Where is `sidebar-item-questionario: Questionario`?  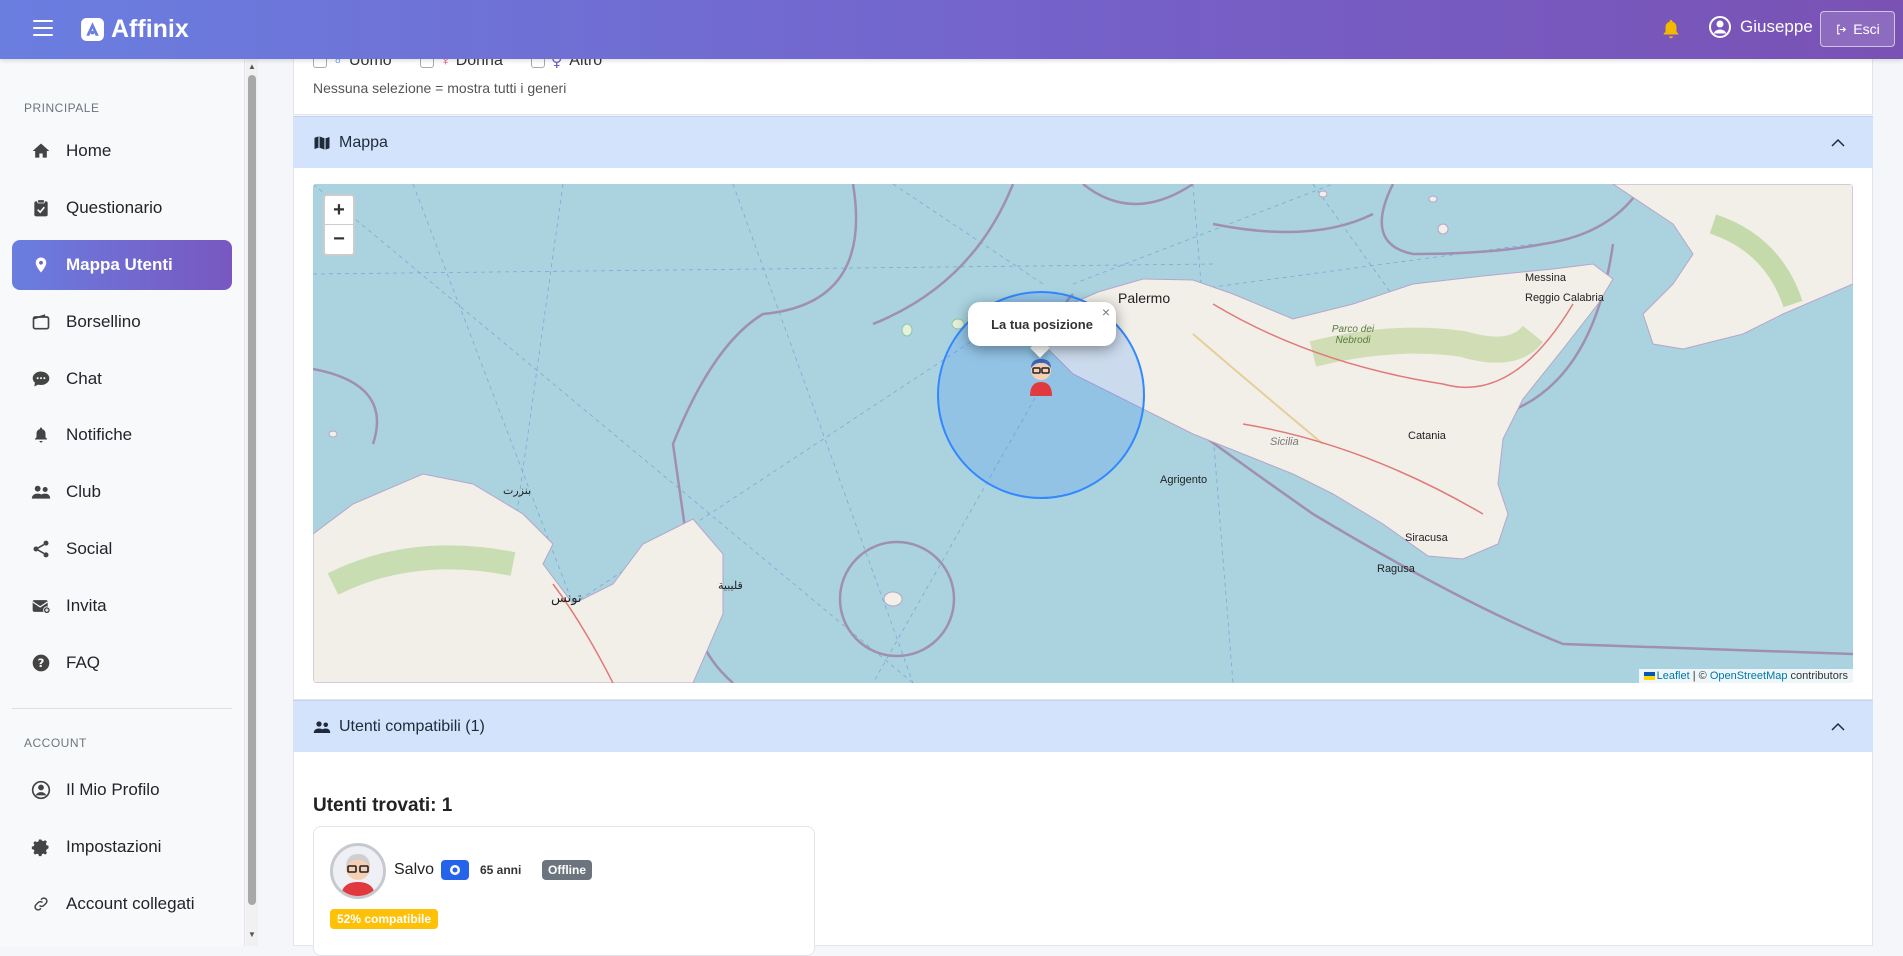
sidebar-item-questionario: Questionario is located at coordinates (122, 208).